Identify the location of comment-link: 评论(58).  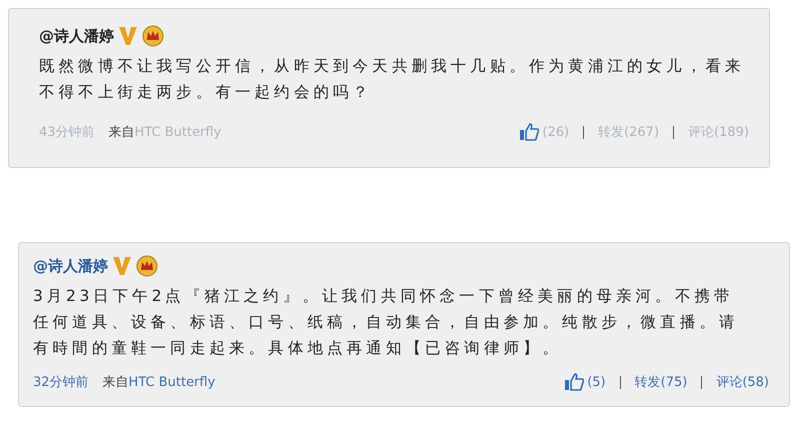
(742, 382).